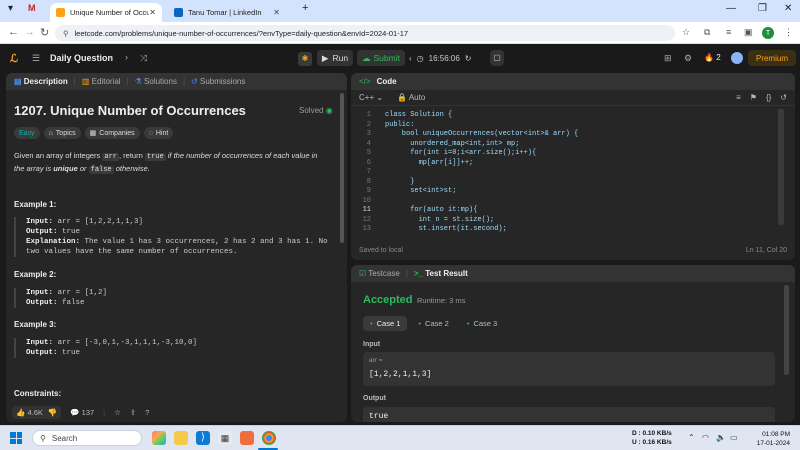  What do you see at coordinates (686, 32) in the screenshot?
I see `bookmark-star-icon: ☆` at bounding box center [686, 32].